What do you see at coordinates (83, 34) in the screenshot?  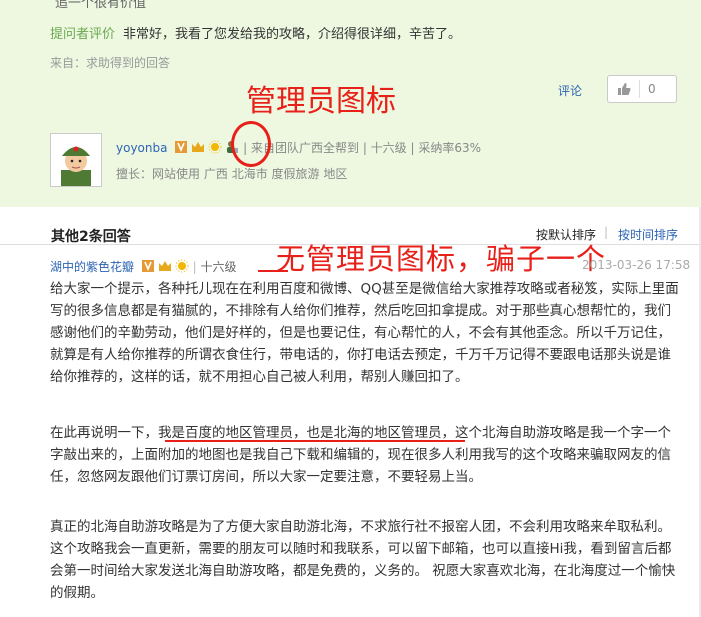 I see `asker-tag: 提问者评价` at bounding box center [83, 34].